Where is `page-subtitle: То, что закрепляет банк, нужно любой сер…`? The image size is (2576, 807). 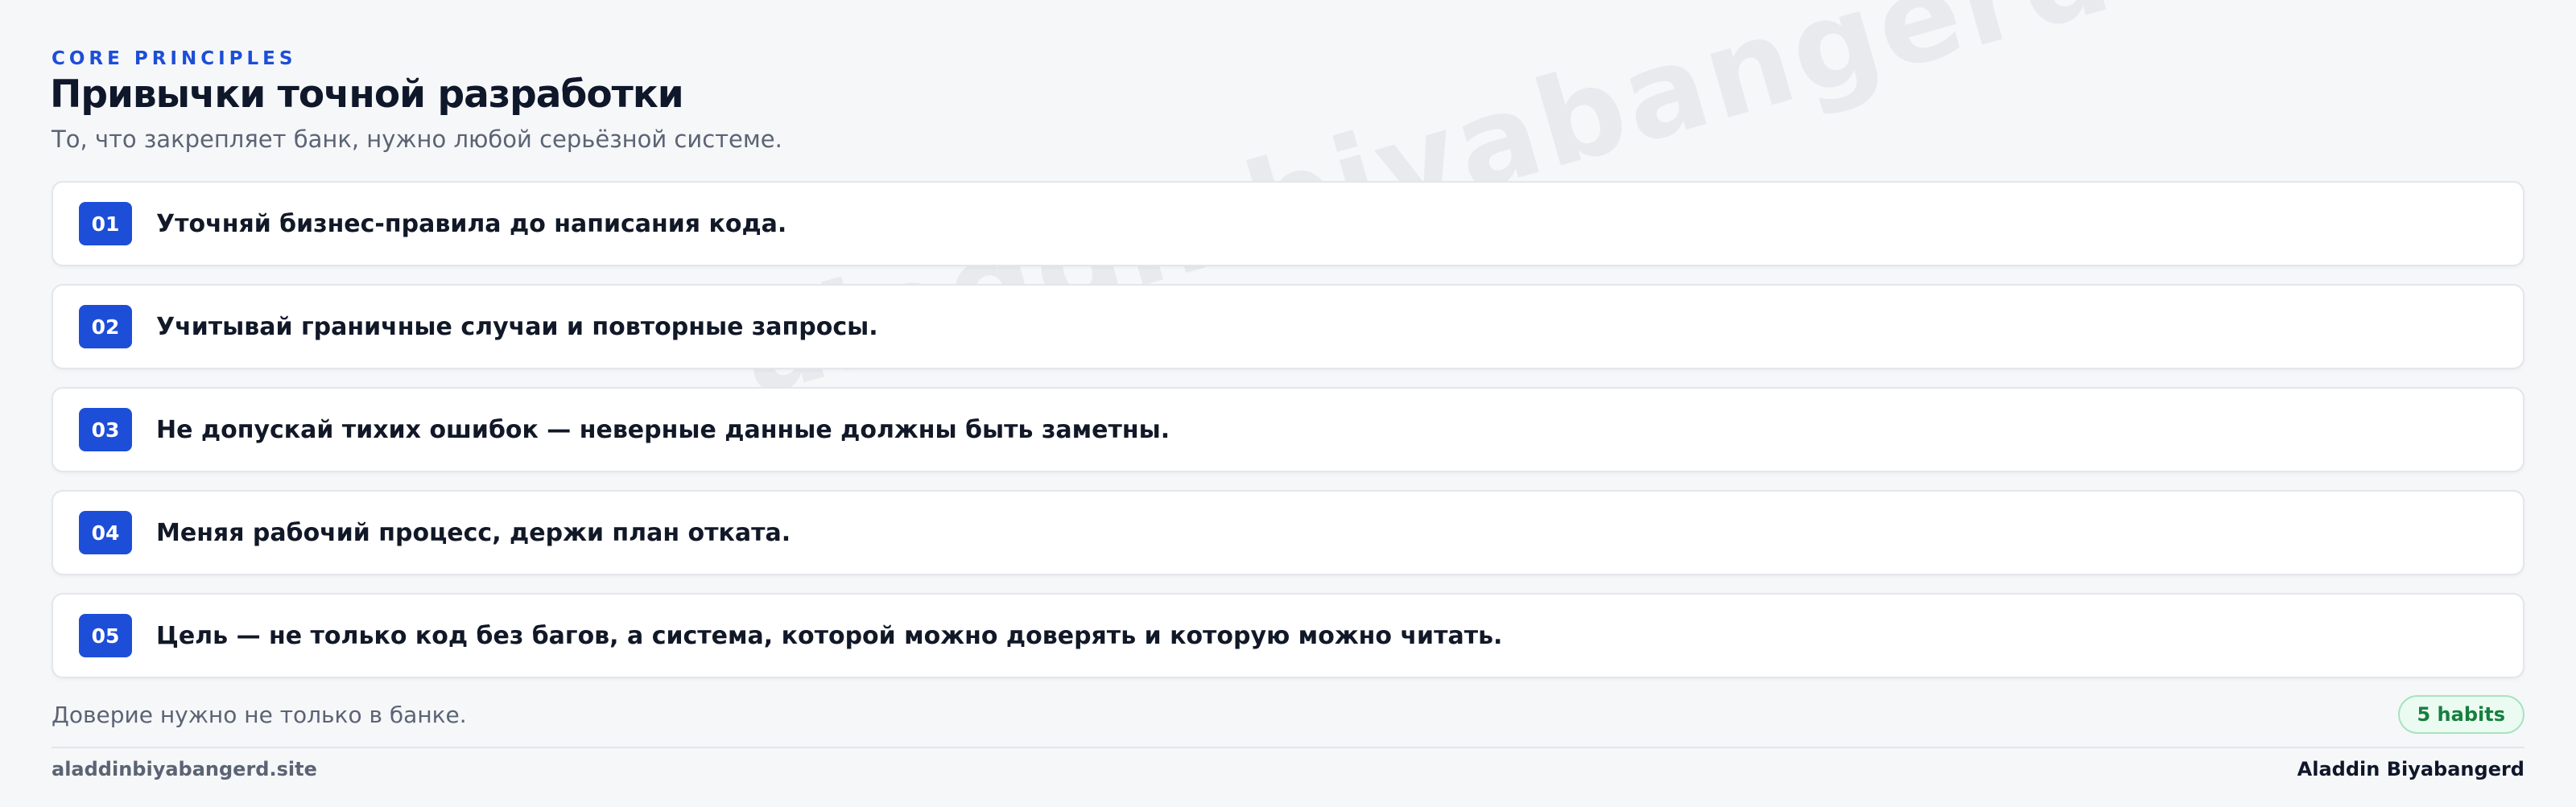 page-subtitle: То, что закрепляет банк, нужно любой сер… is located at coordinates (417, 139).